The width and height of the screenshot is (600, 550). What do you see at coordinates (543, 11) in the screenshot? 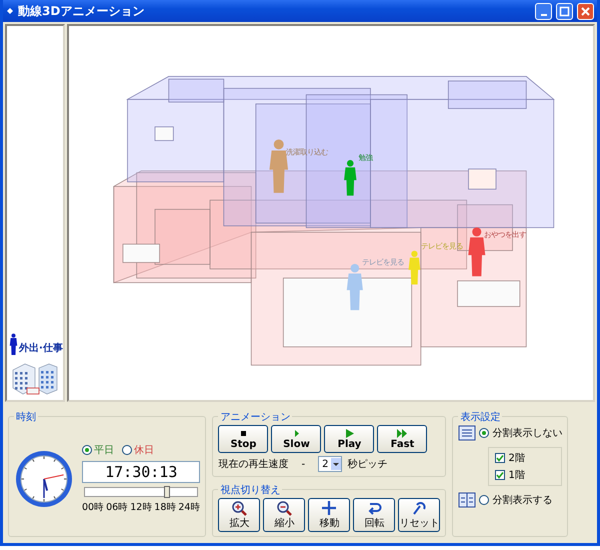
I see `minimize-button` at bounding box center [543, 11].